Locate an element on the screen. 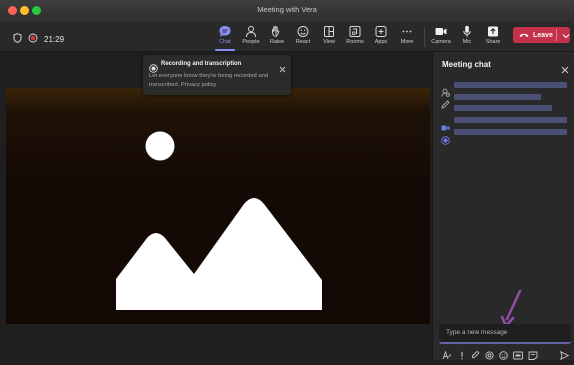 The height and width of the screenshot is (365, 574). share-icon is located at coordinates (493, 31).